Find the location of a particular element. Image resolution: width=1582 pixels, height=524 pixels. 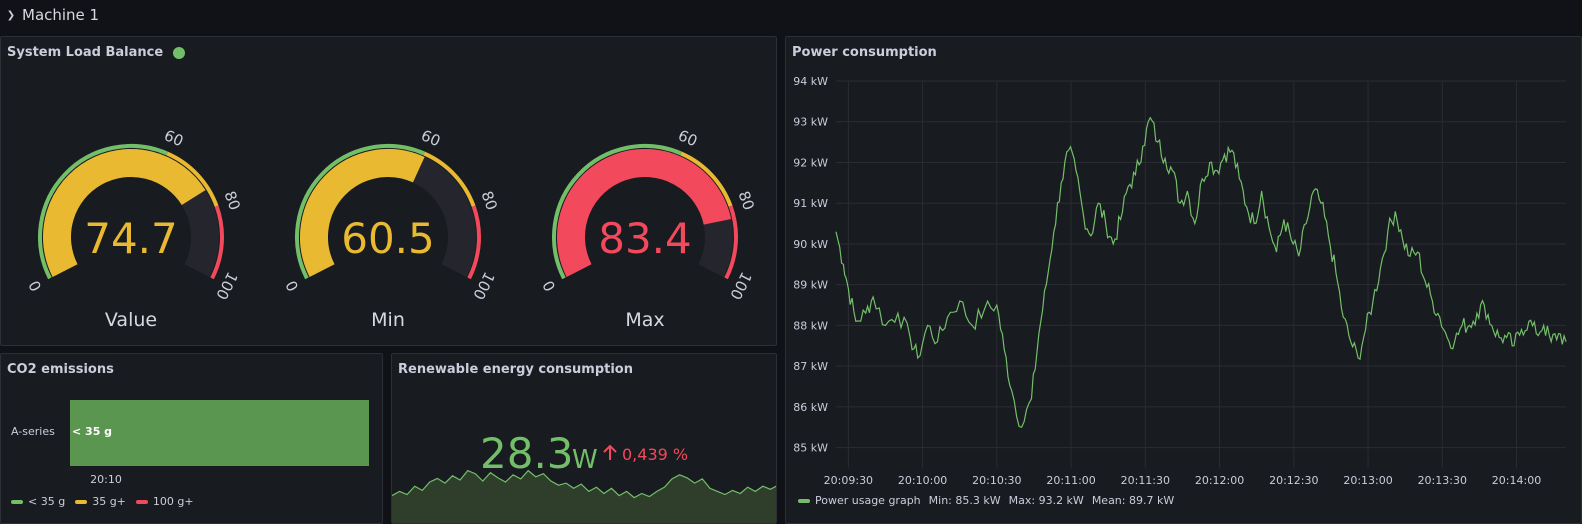

co2-legend: < 35 g 35 g+ 100 g+ is located at coordinates (107, 501).